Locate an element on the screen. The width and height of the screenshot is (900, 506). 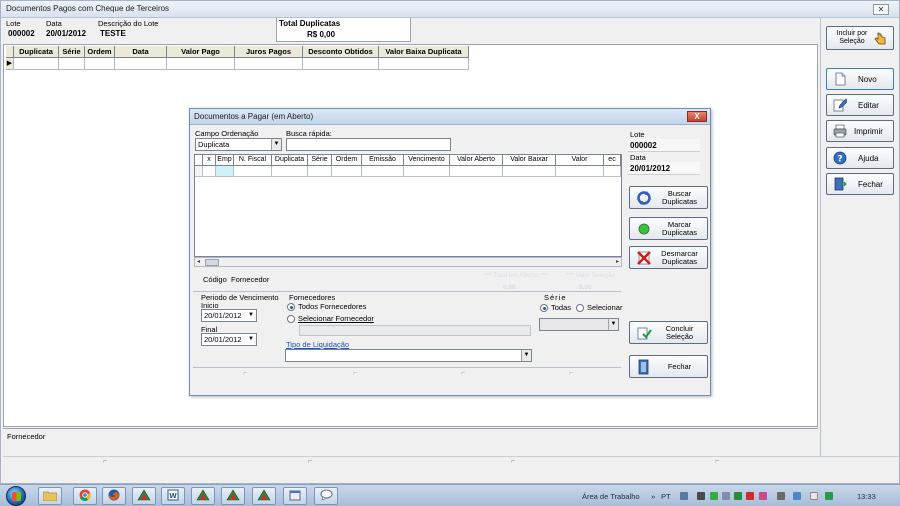
scroll-thumb is located at coordinates (212, 262).